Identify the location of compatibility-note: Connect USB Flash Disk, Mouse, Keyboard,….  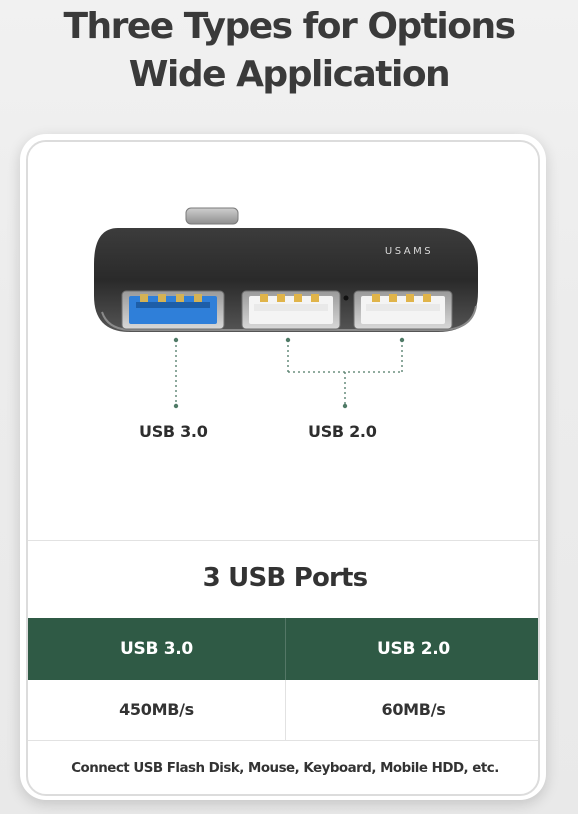
(285, 768).